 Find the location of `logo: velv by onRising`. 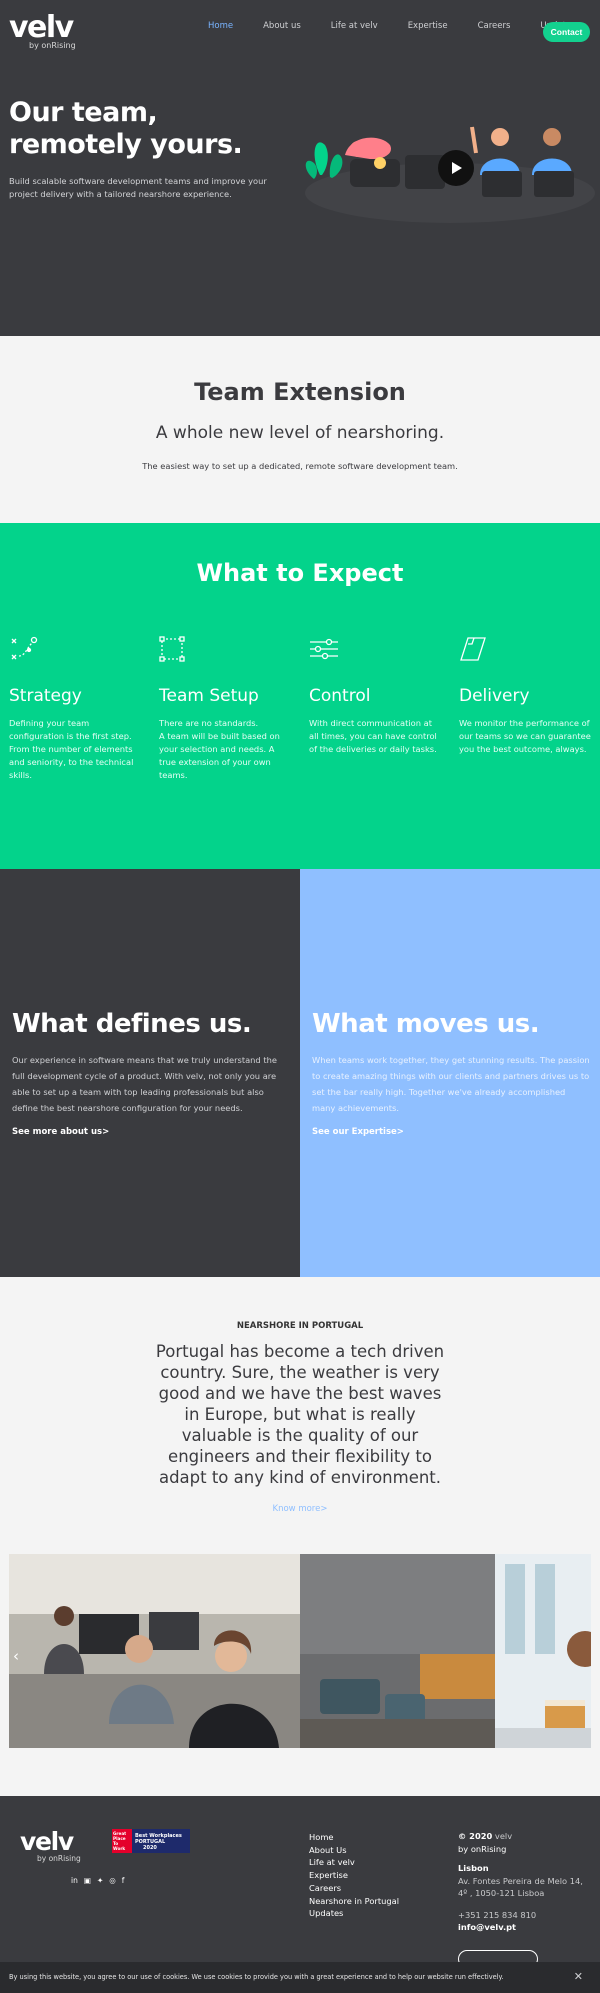

logo: velv by onRising is located at coordinates (42, 30).